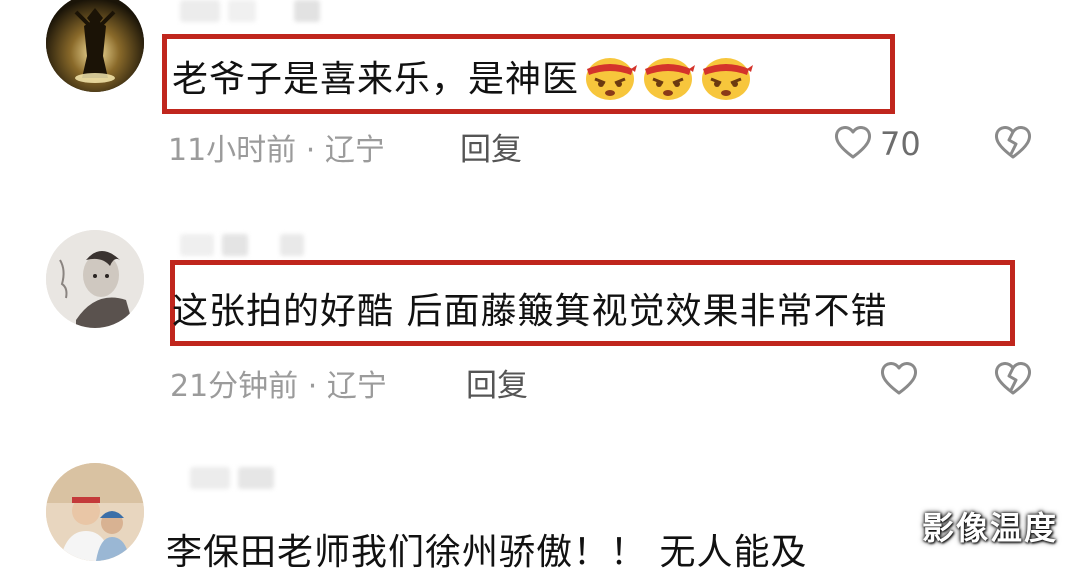 This screenshot has width=1080, height=575. Describe the element at coordinates (232, 150) in the screenshot. I see `comment-time: 11小时前` at that location.